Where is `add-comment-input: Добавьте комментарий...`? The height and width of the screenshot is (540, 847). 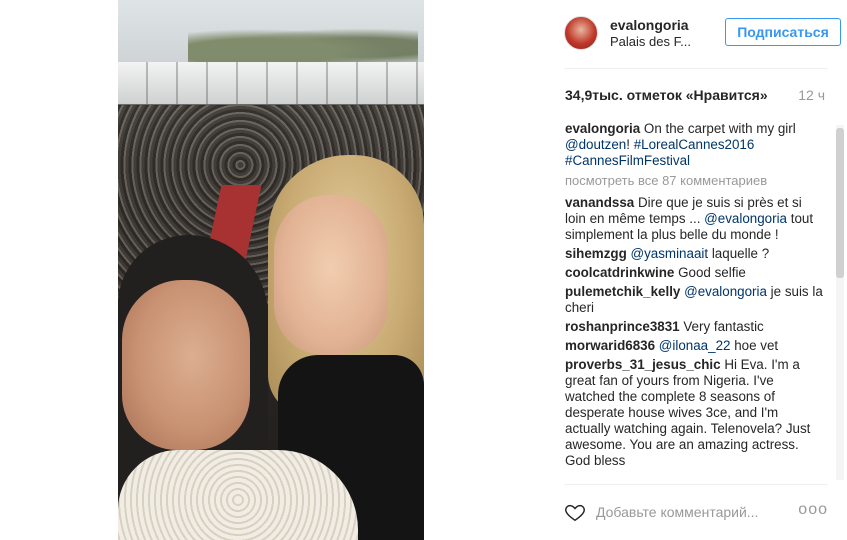
add-comment-input: Добавьте комментарий... is located at coordinates (677, 512).